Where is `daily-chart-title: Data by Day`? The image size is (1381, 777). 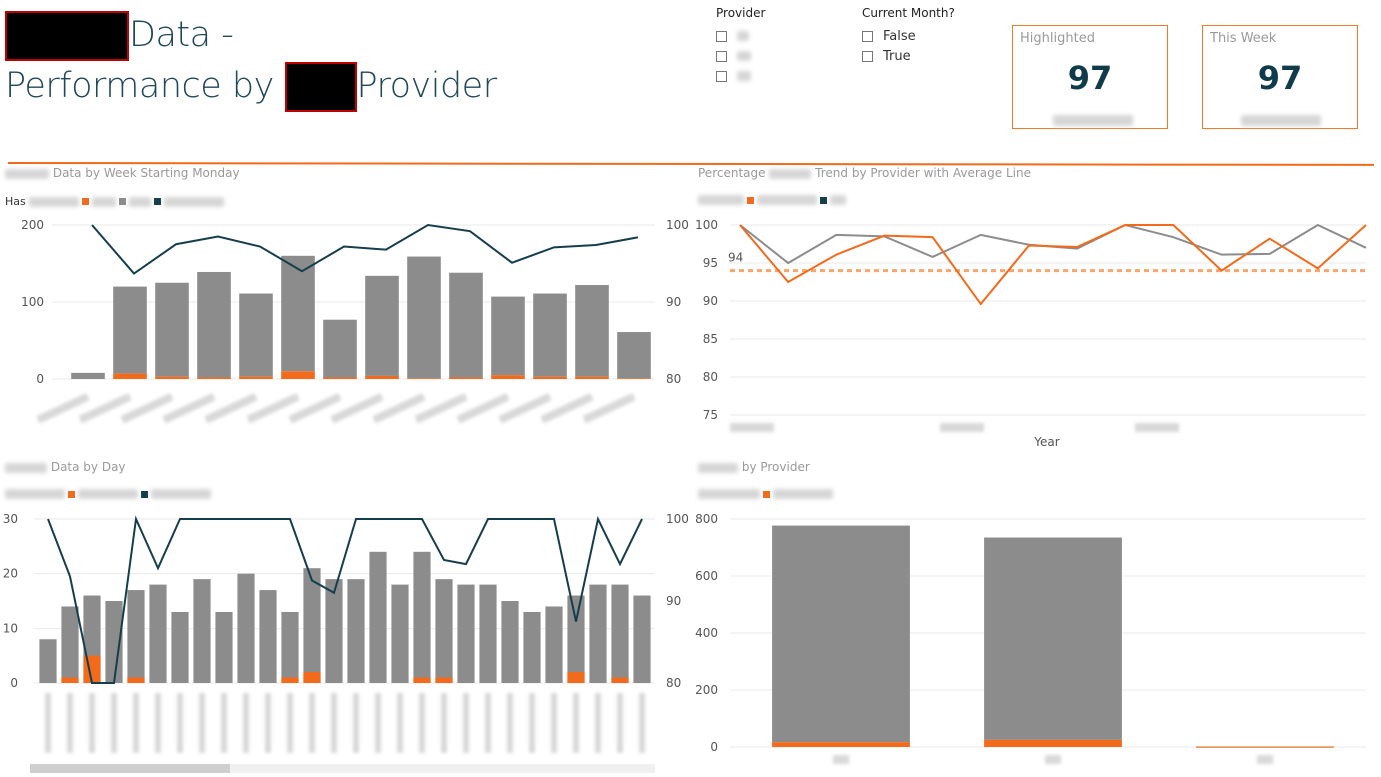
daily-chart-title: Data by Day is located at coordinates (65, 467).